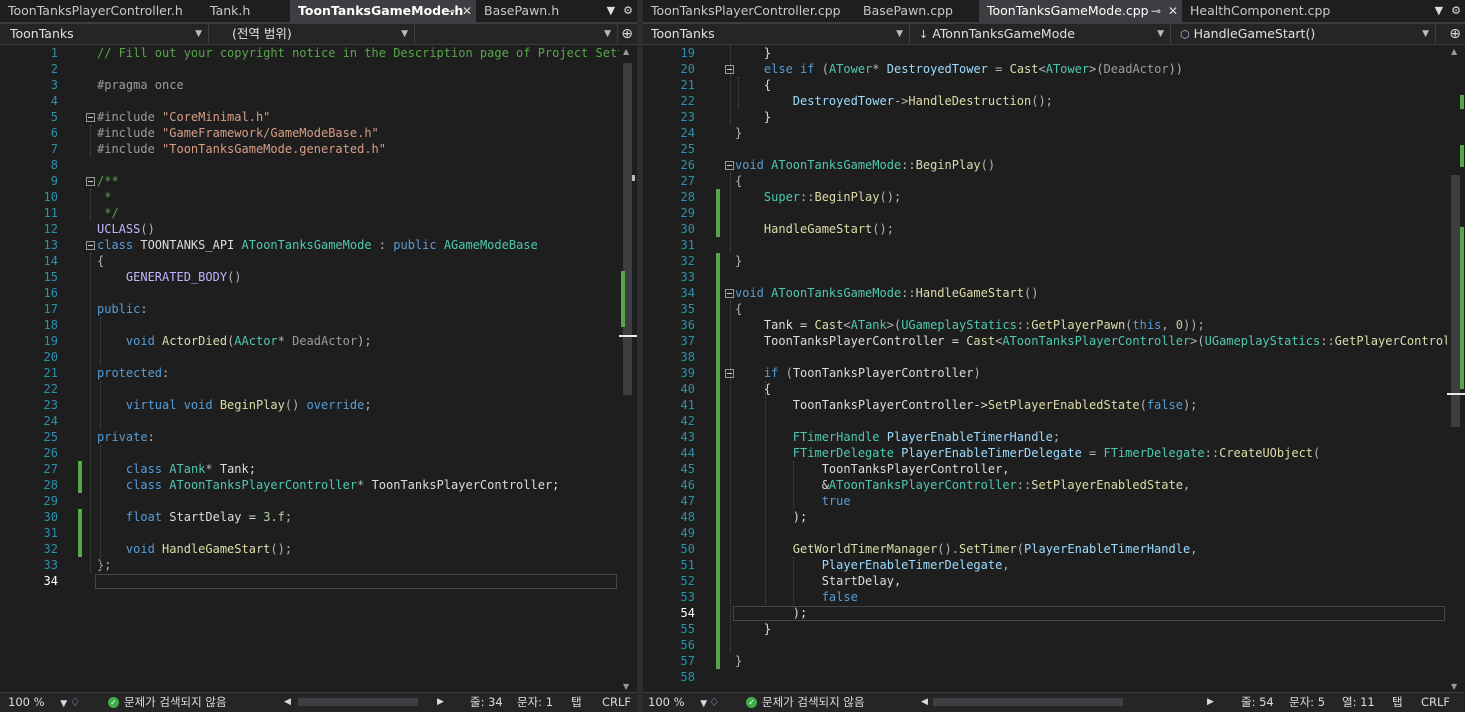  Describe the element at coordinates (486, 702) in the screenshot. I see `line-indicator: 줄: 34` at that location.